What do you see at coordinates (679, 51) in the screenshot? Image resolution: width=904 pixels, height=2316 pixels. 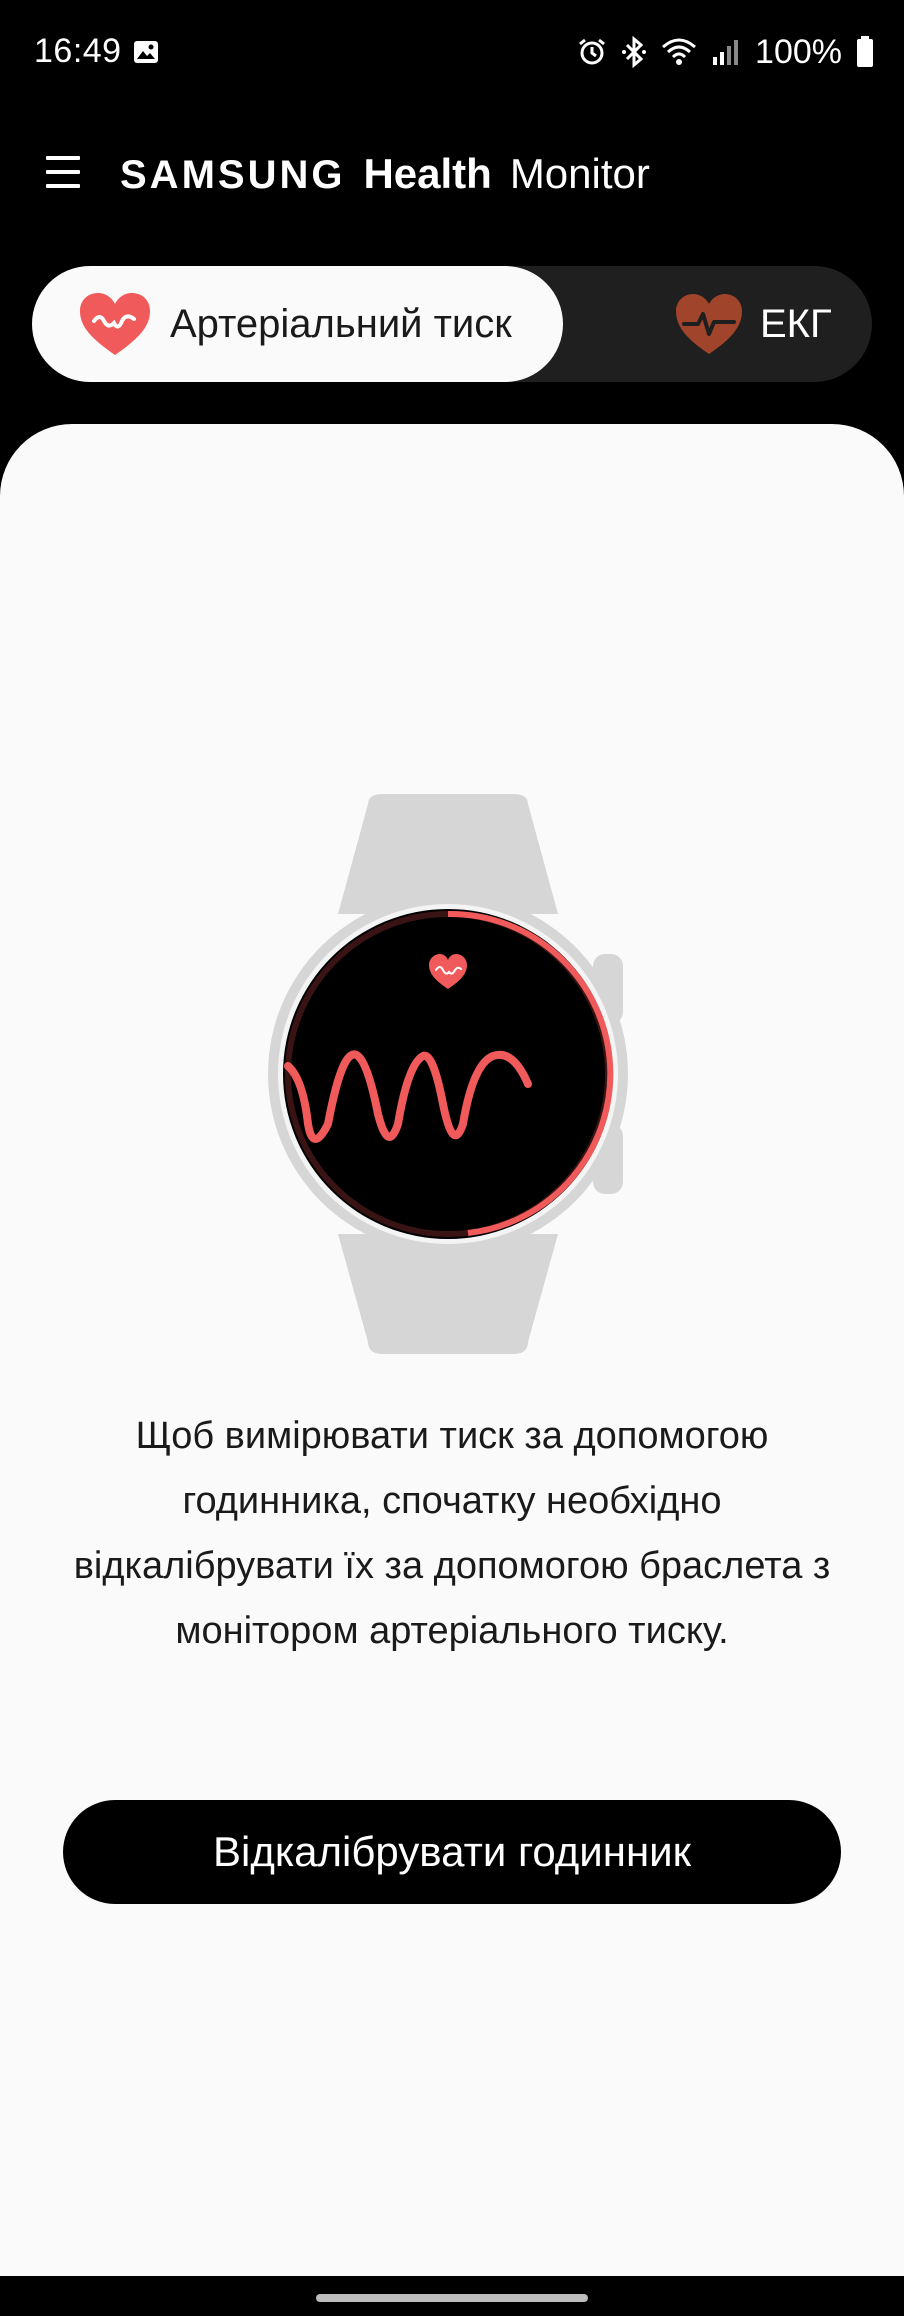 I see `wifi-icon` at bounding box center [679, 51].